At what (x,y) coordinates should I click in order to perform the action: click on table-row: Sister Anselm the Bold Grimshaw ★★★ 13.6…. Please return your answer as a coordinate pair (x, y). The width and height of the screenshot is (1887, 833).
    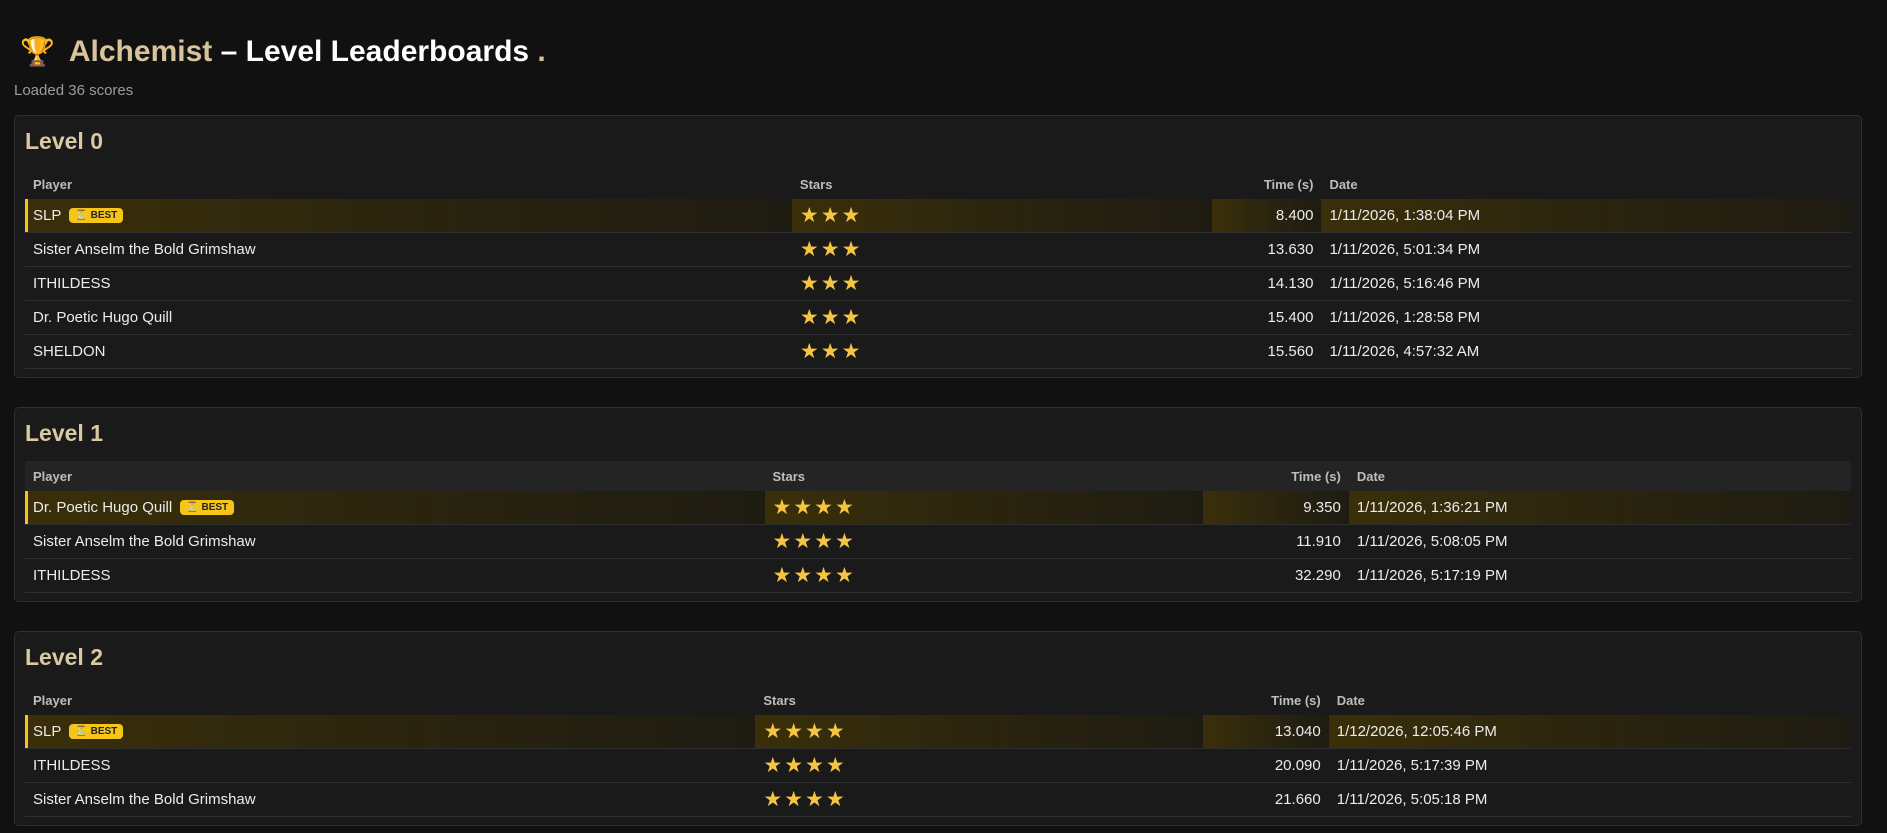
    Looking at the image, I should click on (938, 249).